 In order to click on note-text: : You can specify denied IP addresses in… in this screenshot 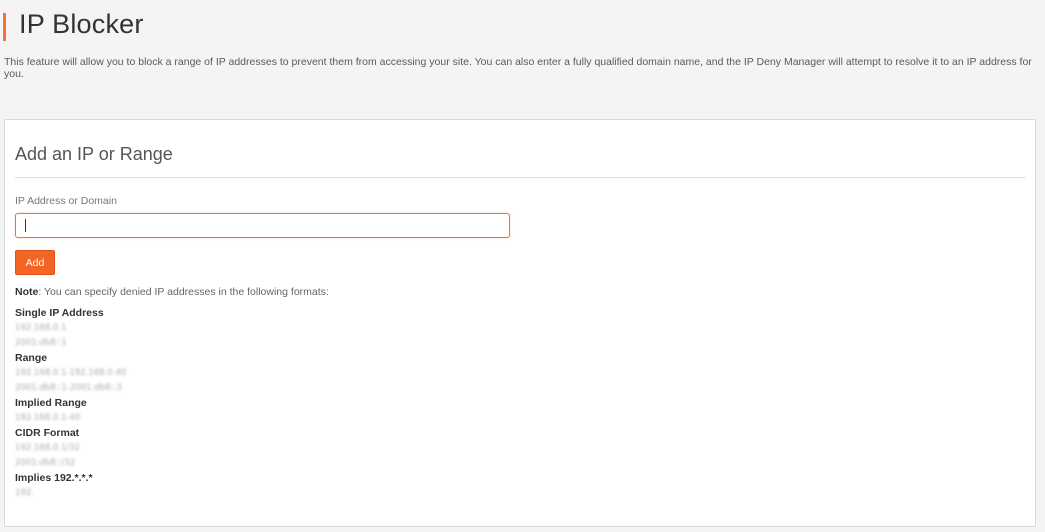, I will do `click(183, 292)`.